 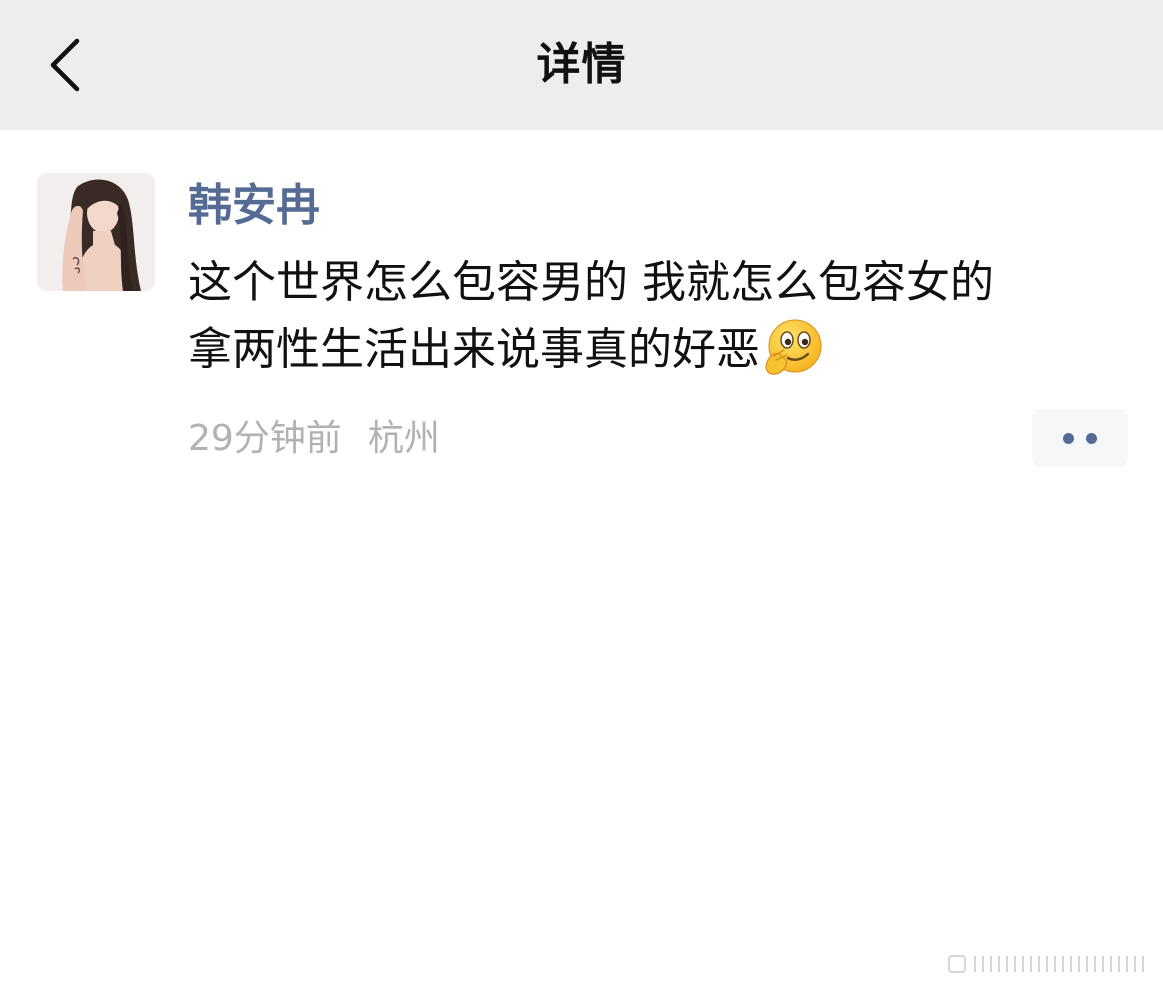 What do you see at coordinates (265, 438) in the screenshot?
I see `post-time: 29分钟前` at bounding box center [265, 438].